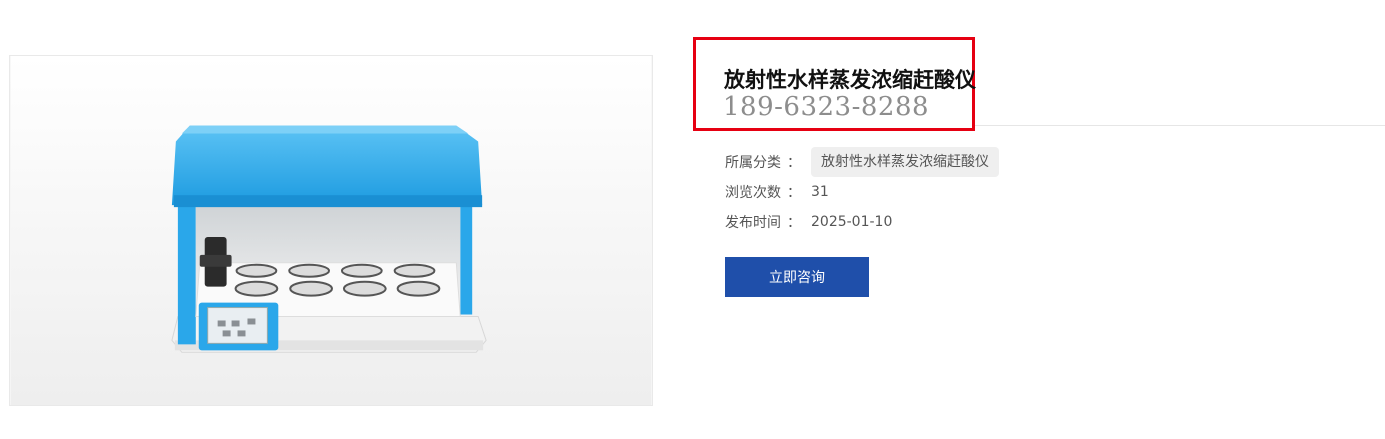  I want to click on category-label: 所属分类, so click(753, 163).